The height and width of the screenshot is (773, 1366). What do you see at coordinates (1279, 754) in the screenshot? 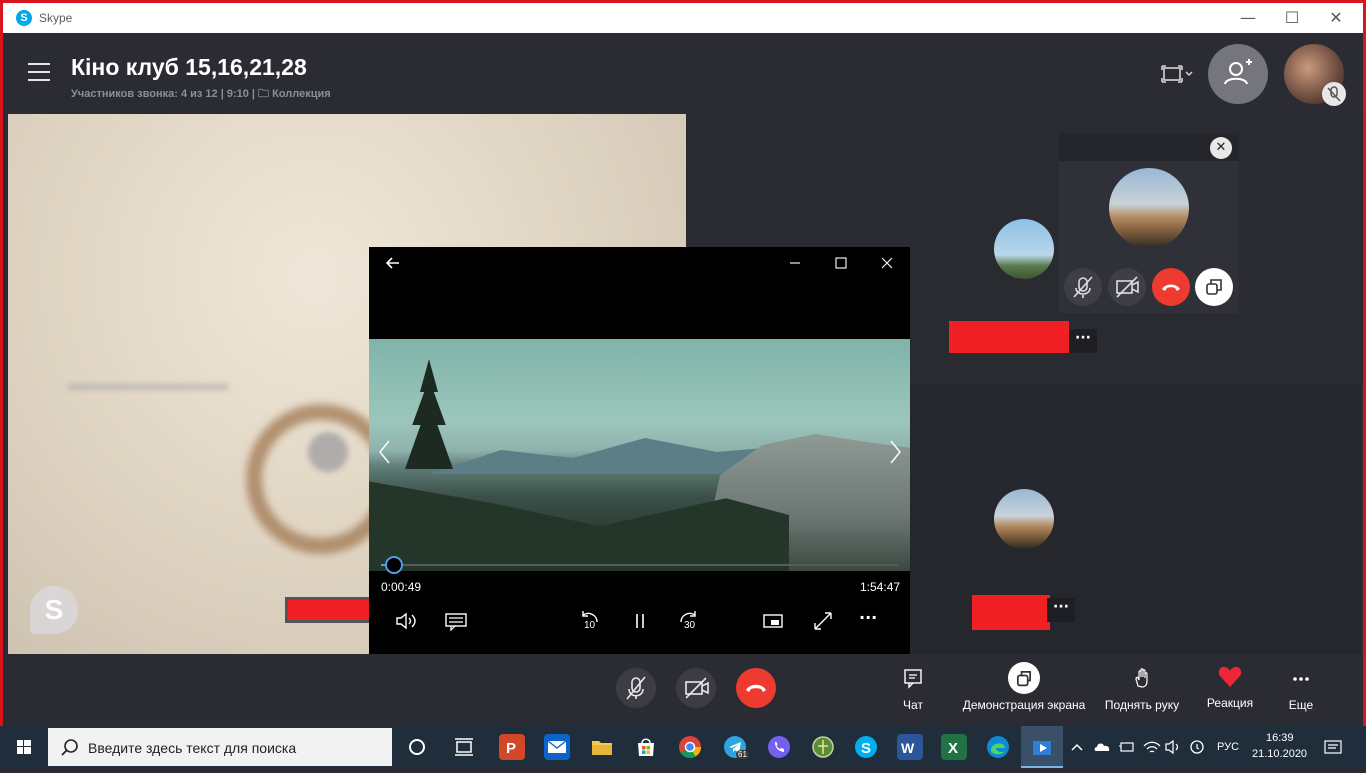
I see `tray-clock-date: 21.10.2020` at bounding box center [1279, 754].